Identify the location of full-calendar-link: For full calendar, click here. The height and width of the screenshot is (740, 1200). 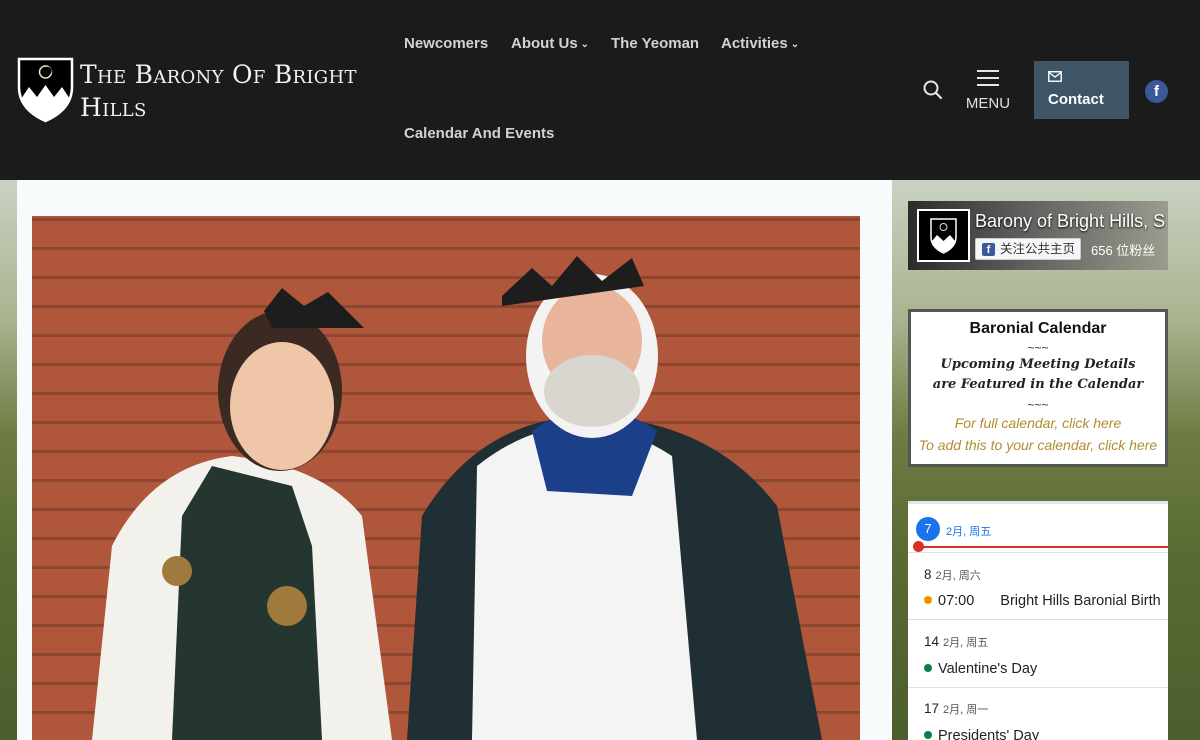
(1038, 423).